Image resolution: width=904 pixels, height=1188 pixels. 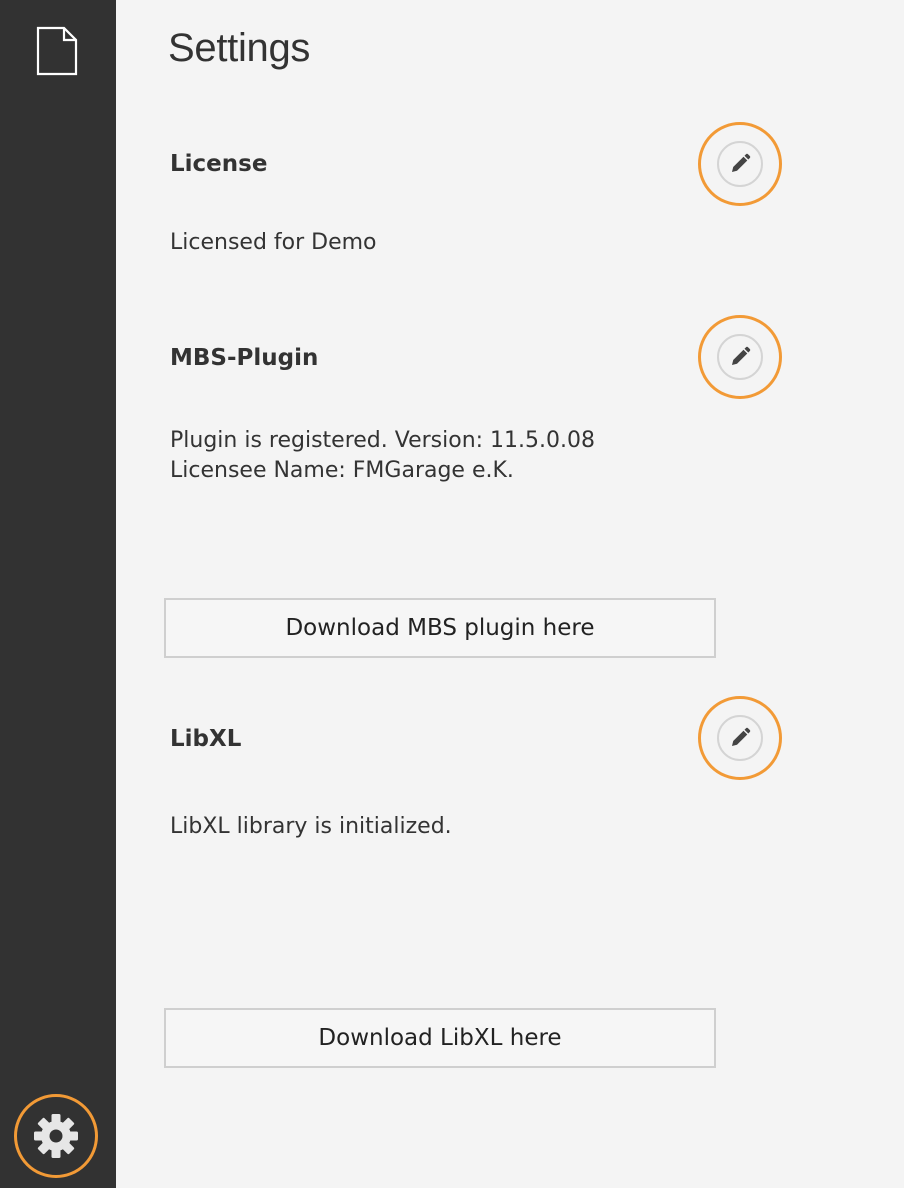 What do you see at coordinates (57, 51) in the screenshot?
I see `document-icon` at bounding box center [57, 51].